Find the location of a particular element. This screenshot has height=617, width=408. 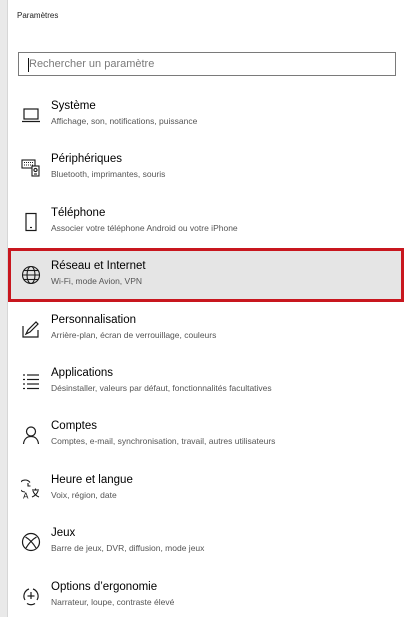

search-box is located at coordinates (207, 64).